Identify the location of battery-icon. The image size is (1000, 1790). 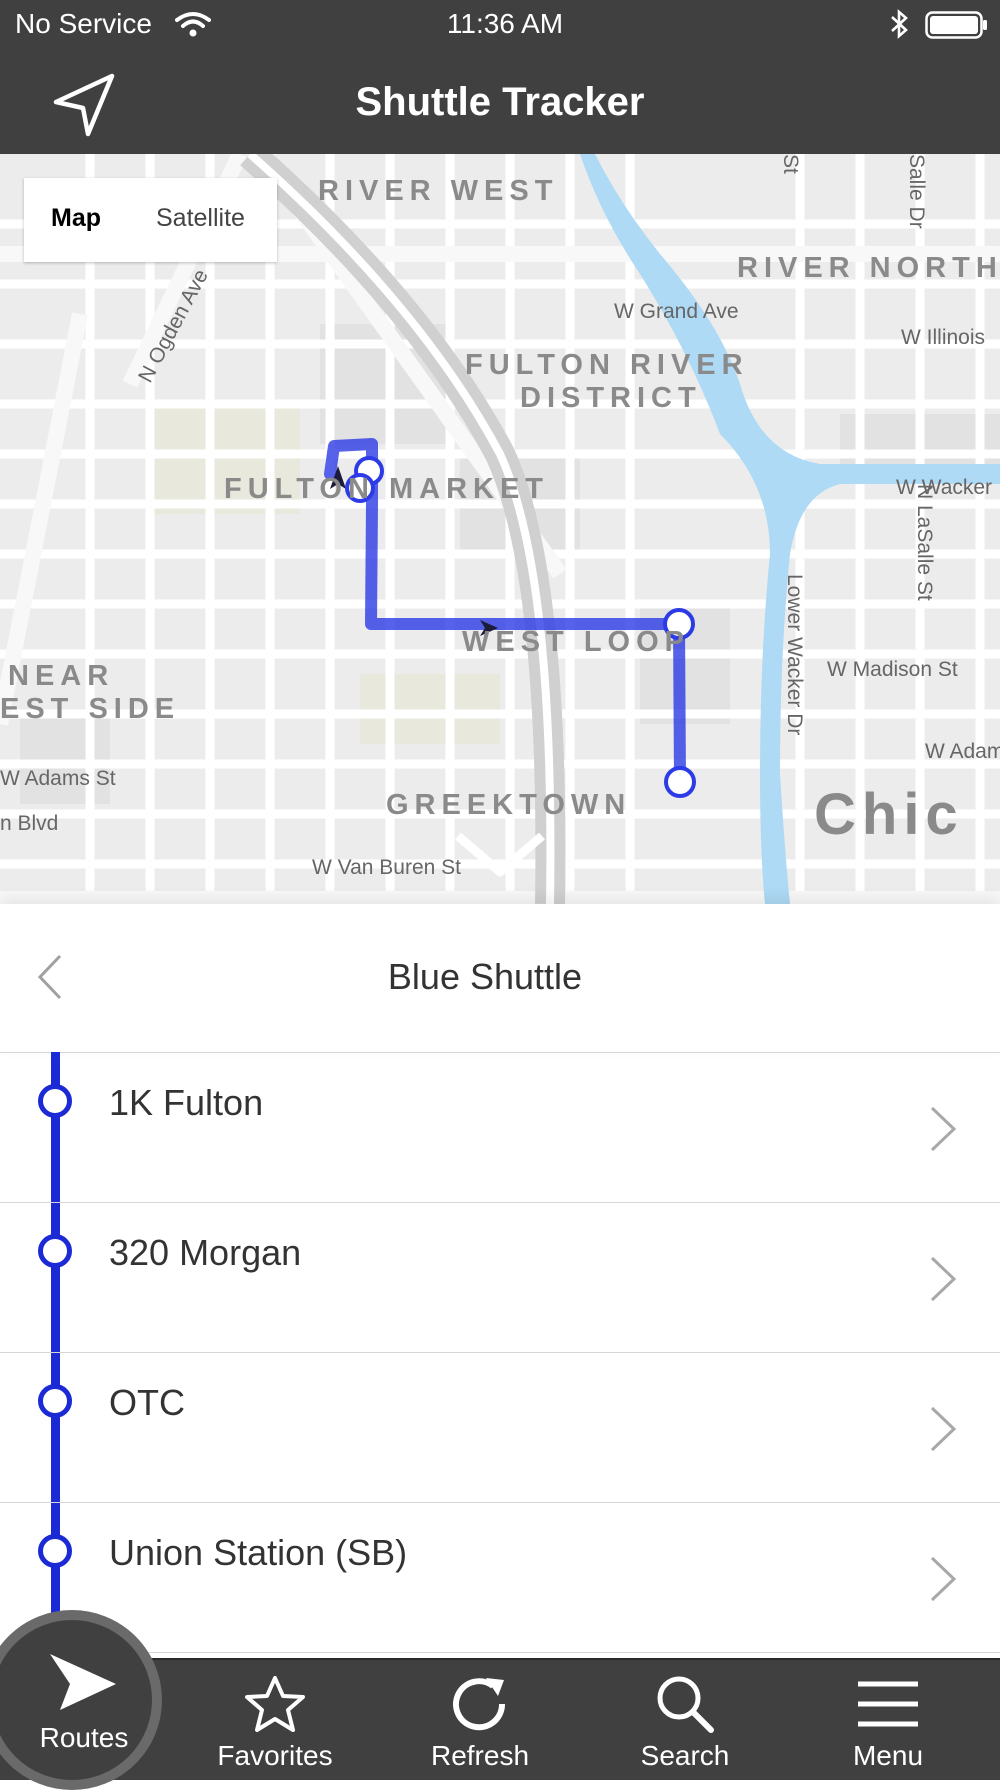
(956, 25).